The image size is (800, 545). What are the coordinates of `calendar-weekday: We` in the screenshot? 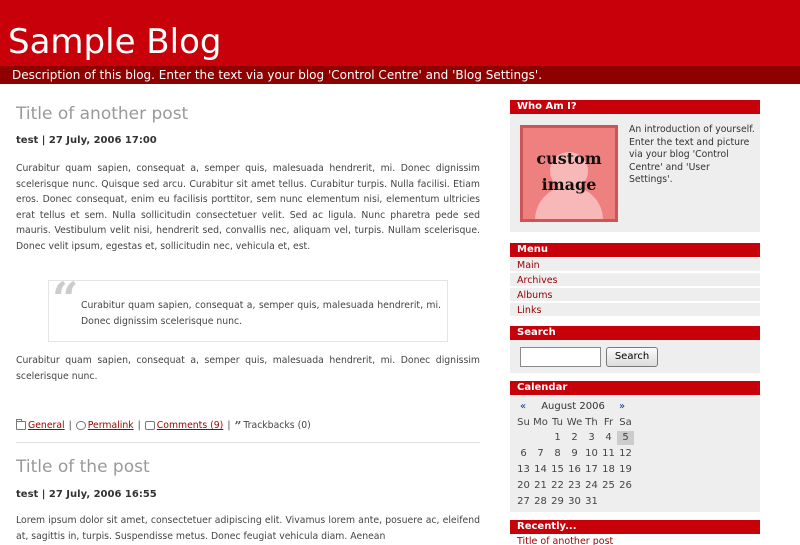 It's located at (574, 422).